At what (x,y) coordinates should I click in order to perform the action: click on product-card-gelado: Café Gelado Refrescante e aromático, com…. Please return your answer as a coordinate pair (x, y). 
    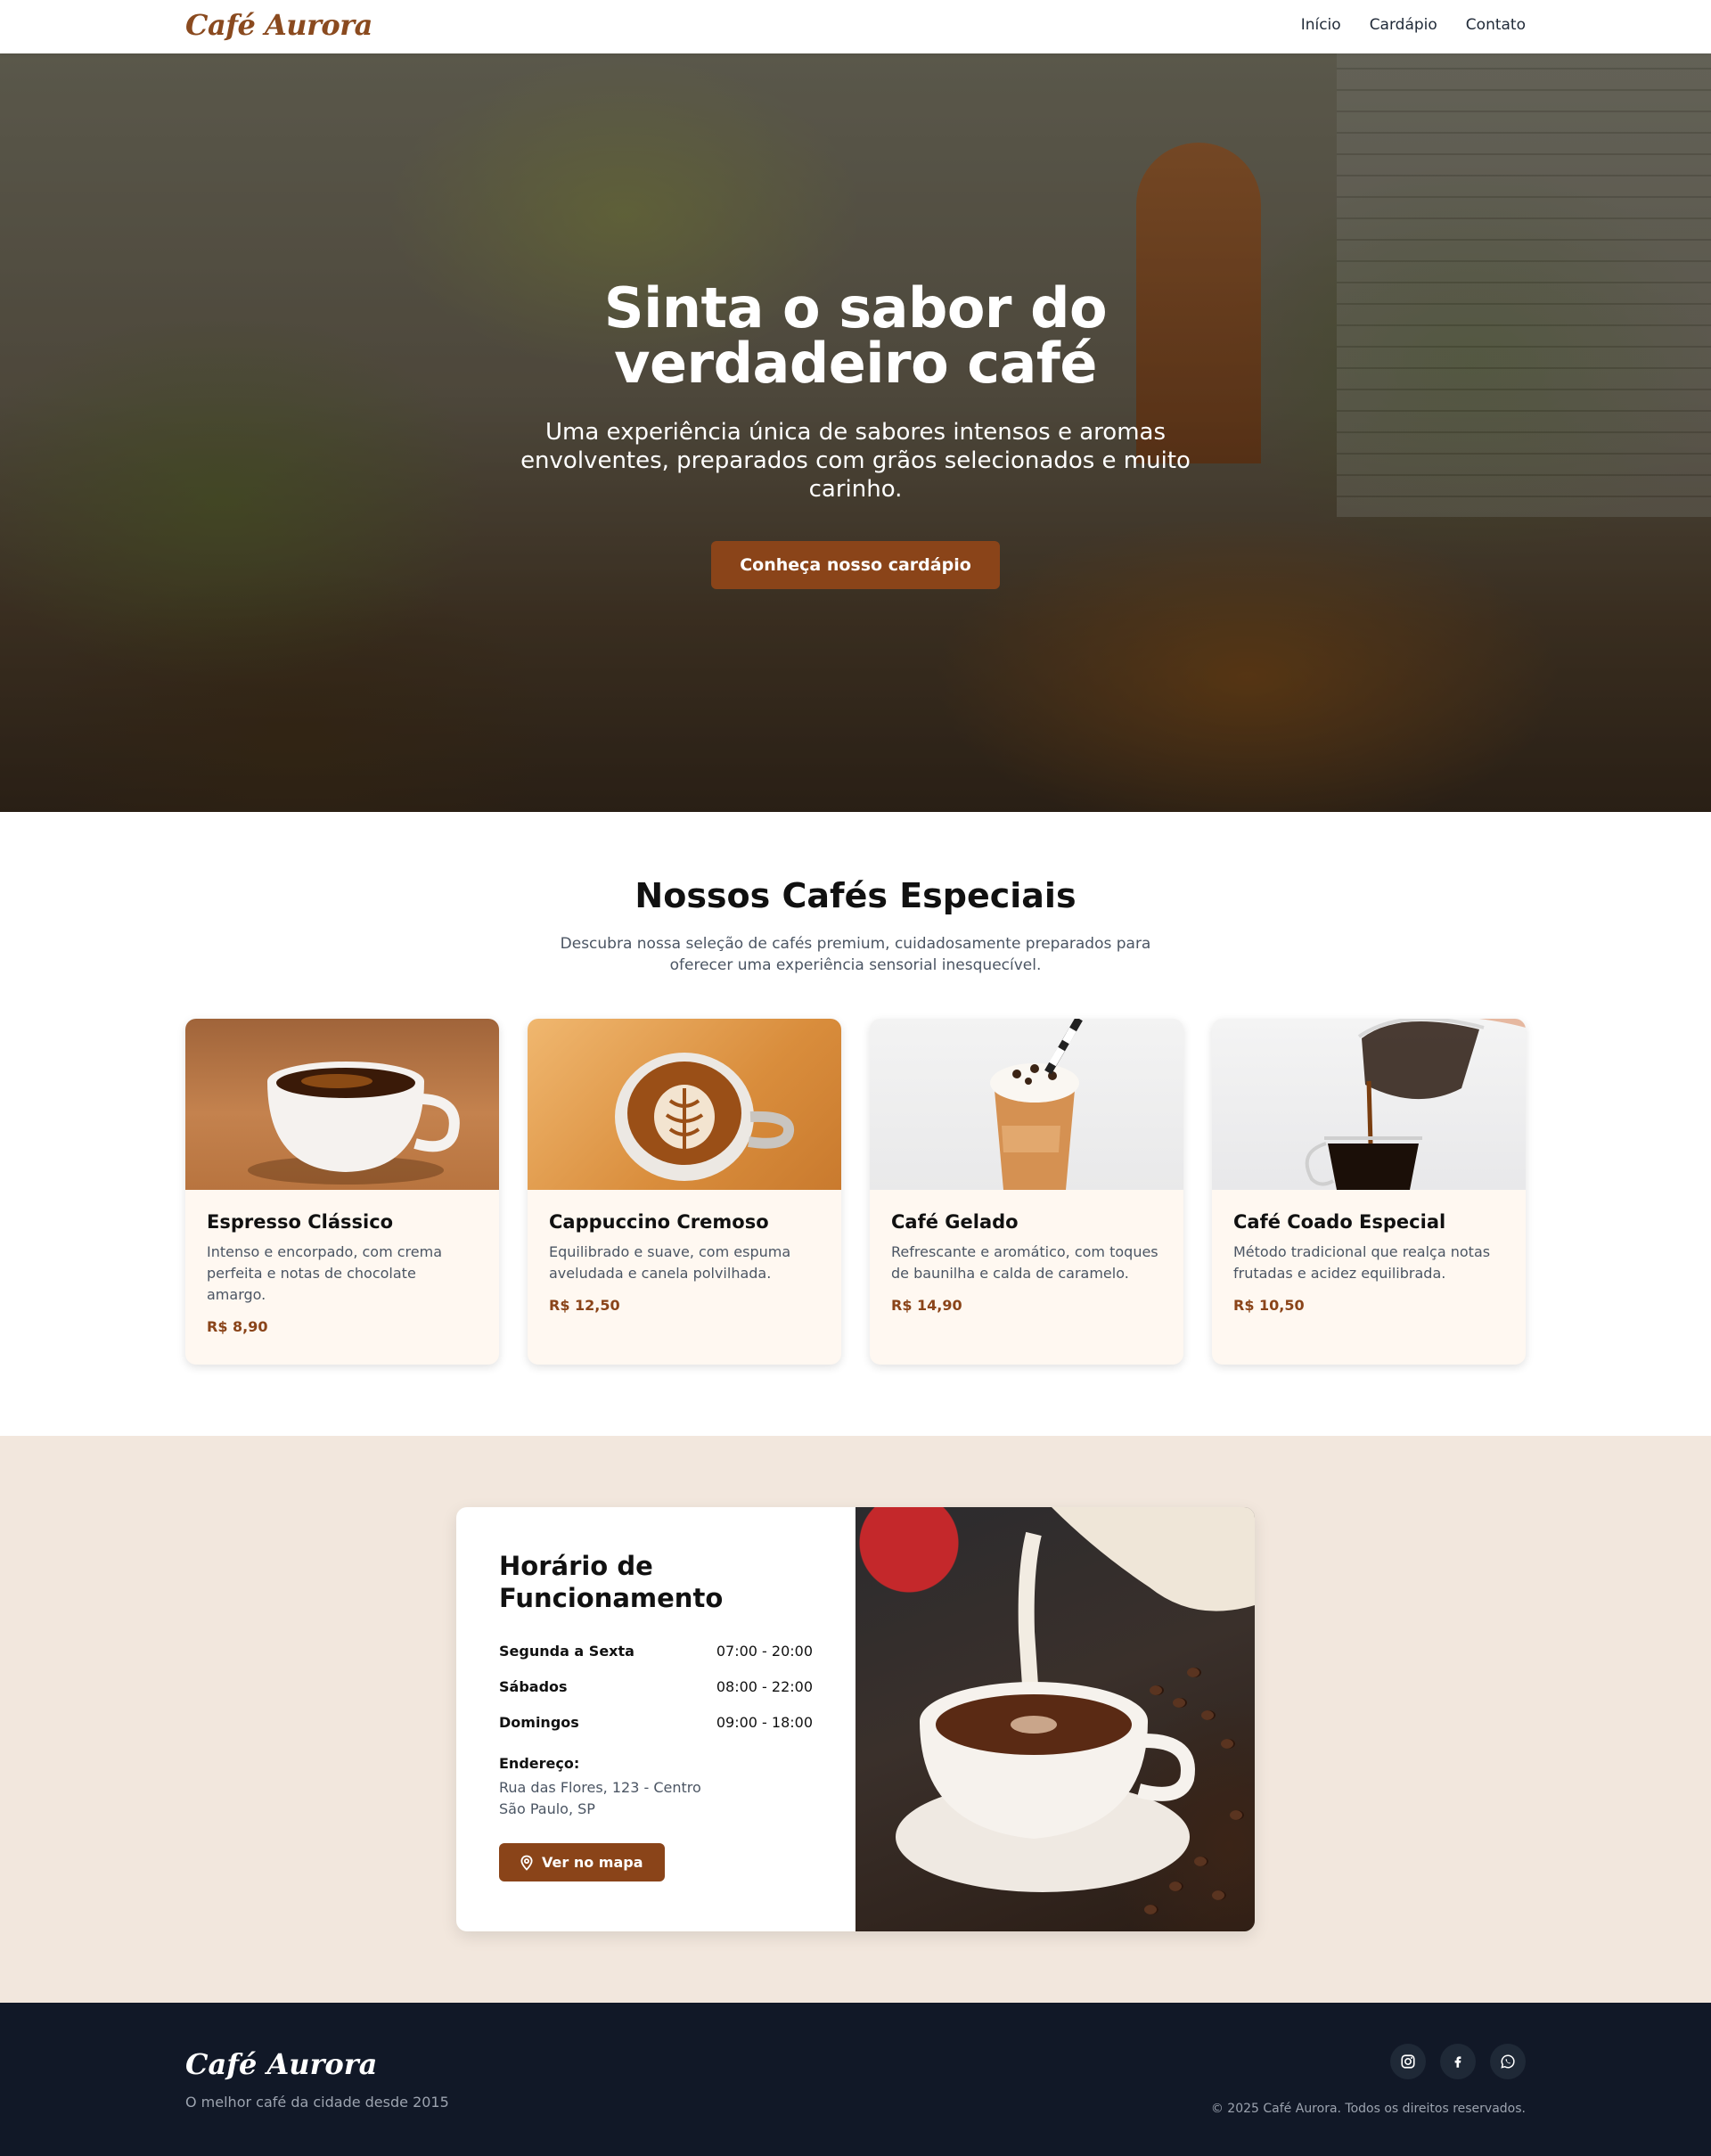
    Looking at the image, I should click on (1026, 1192).